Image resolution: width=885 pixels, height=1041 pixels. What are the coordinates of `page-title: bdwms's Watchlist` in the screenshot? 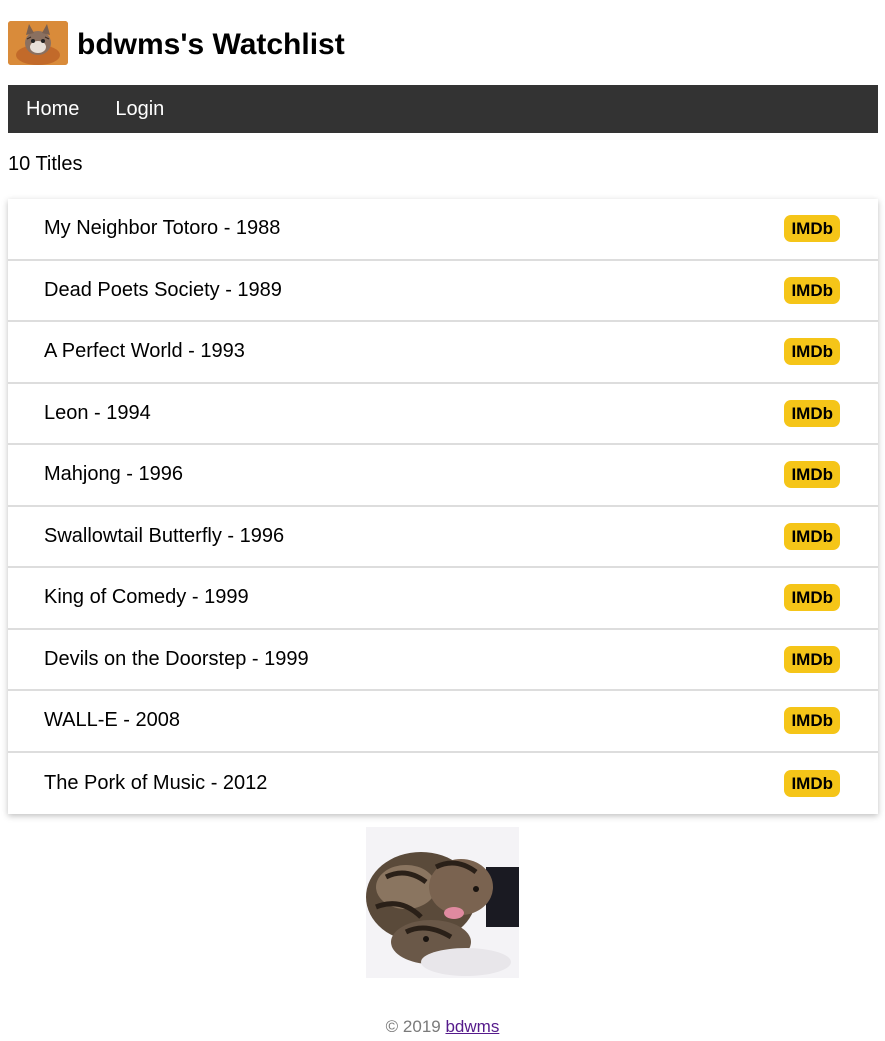 It's located at (211, 44).